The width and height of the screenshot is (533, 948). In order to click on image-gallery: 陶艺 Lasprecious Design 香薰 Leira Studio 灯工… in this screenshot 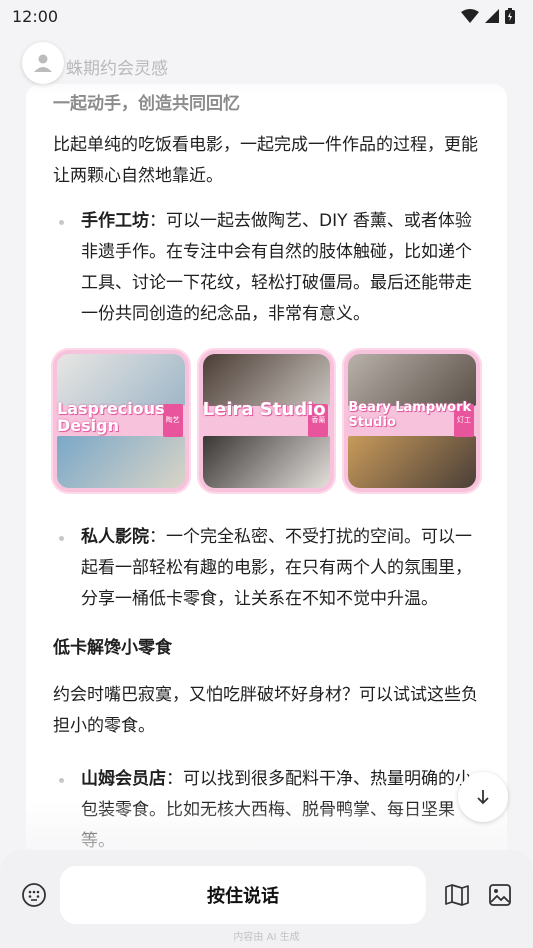, I will do `click(267, 421)`.